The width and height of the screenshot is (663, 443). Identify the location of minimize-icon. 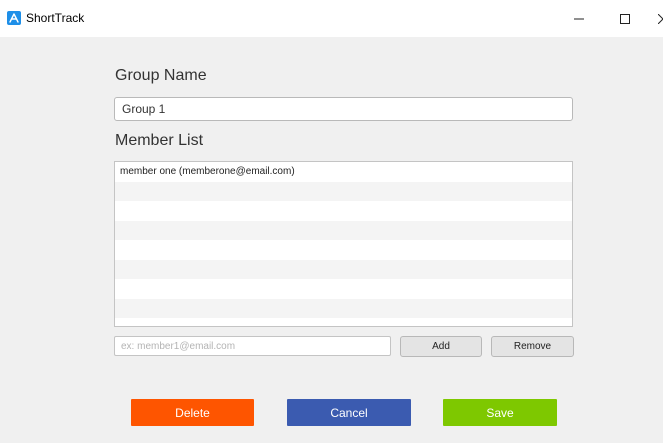
(579, 18).